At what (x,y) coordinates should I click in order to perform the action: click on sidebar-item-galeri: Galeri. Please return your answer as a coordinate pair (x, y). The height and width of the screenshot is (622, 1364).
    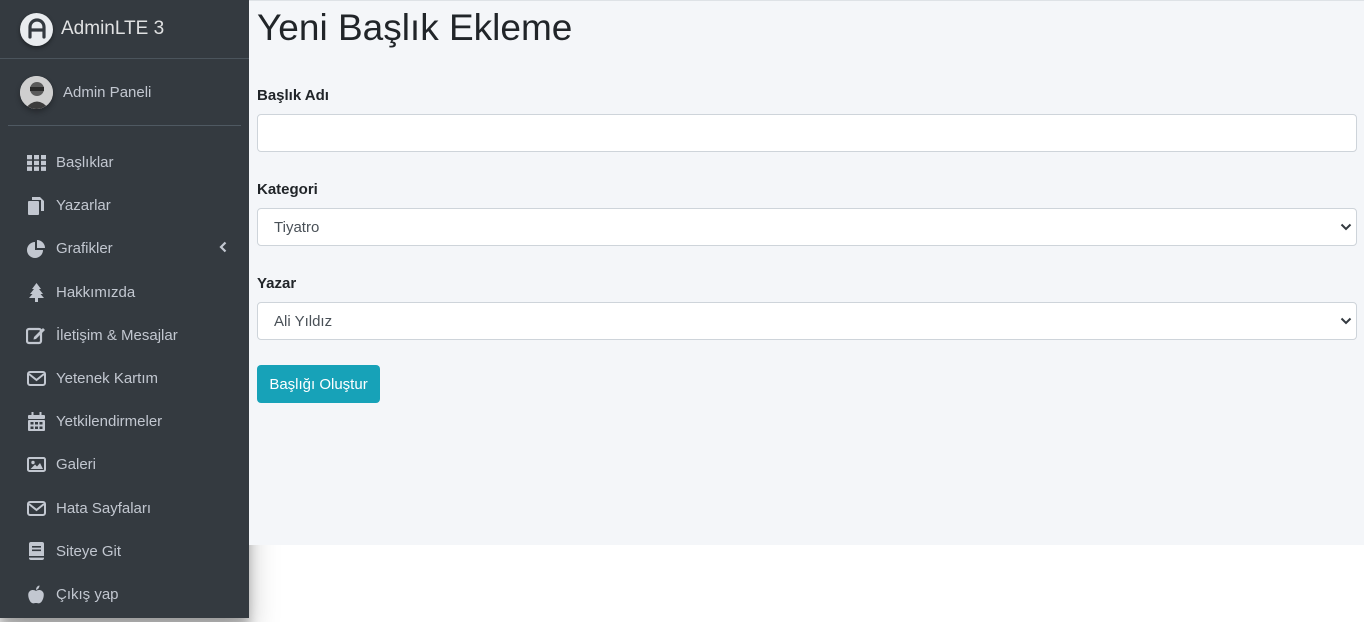
    Looking at the image, I should click on (124, 464).